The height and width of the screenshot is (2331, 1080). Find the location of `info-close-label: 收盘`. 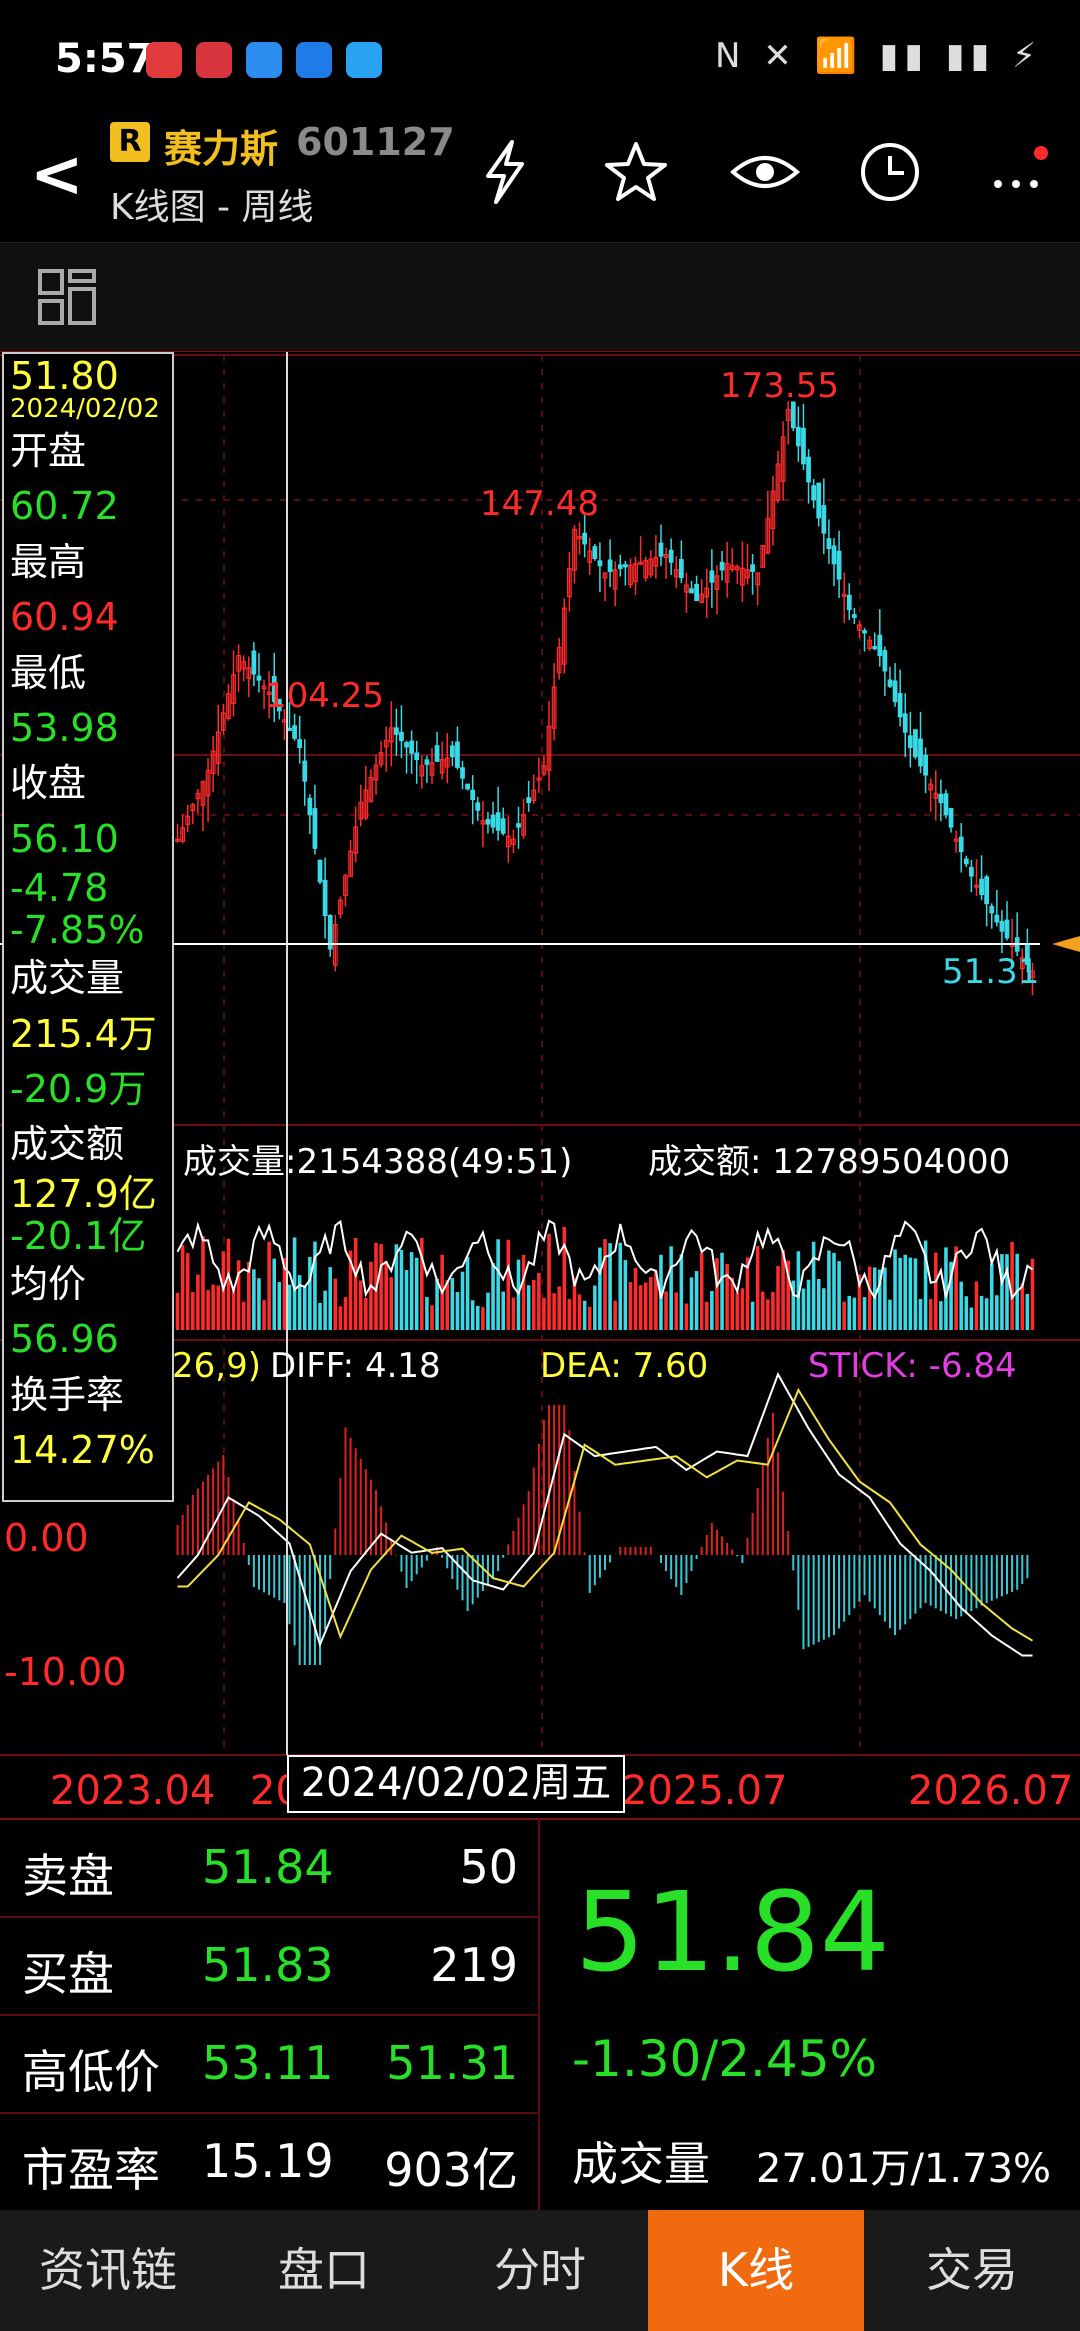

info-close-label: 收盘 is located at coordinates (48, 783).